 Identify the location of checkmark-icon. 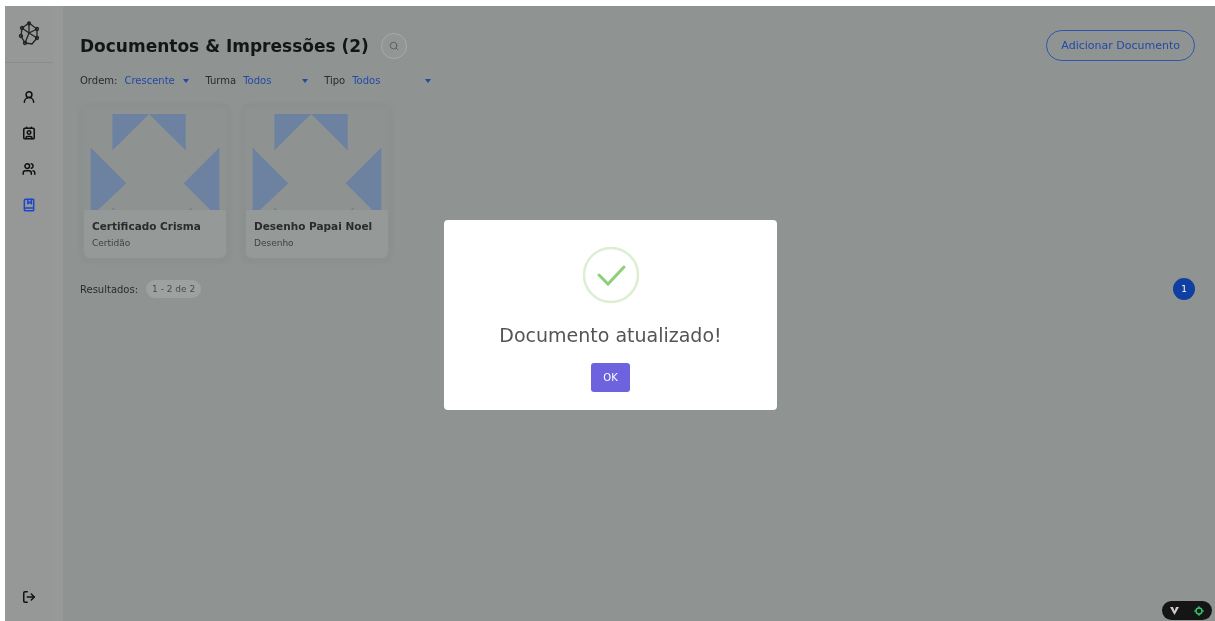
(610, 275).